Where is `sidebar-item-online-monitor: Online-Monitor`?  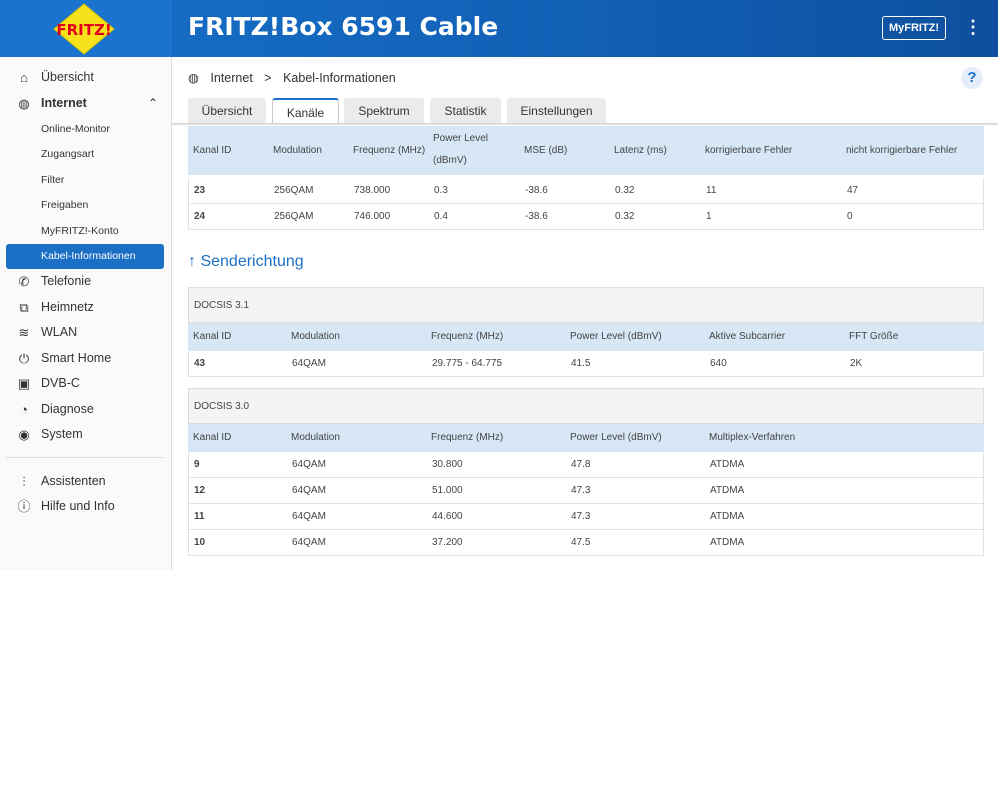 sidebar-item-online-monitor: Online-Monitor is located at coordinates (85, 129).